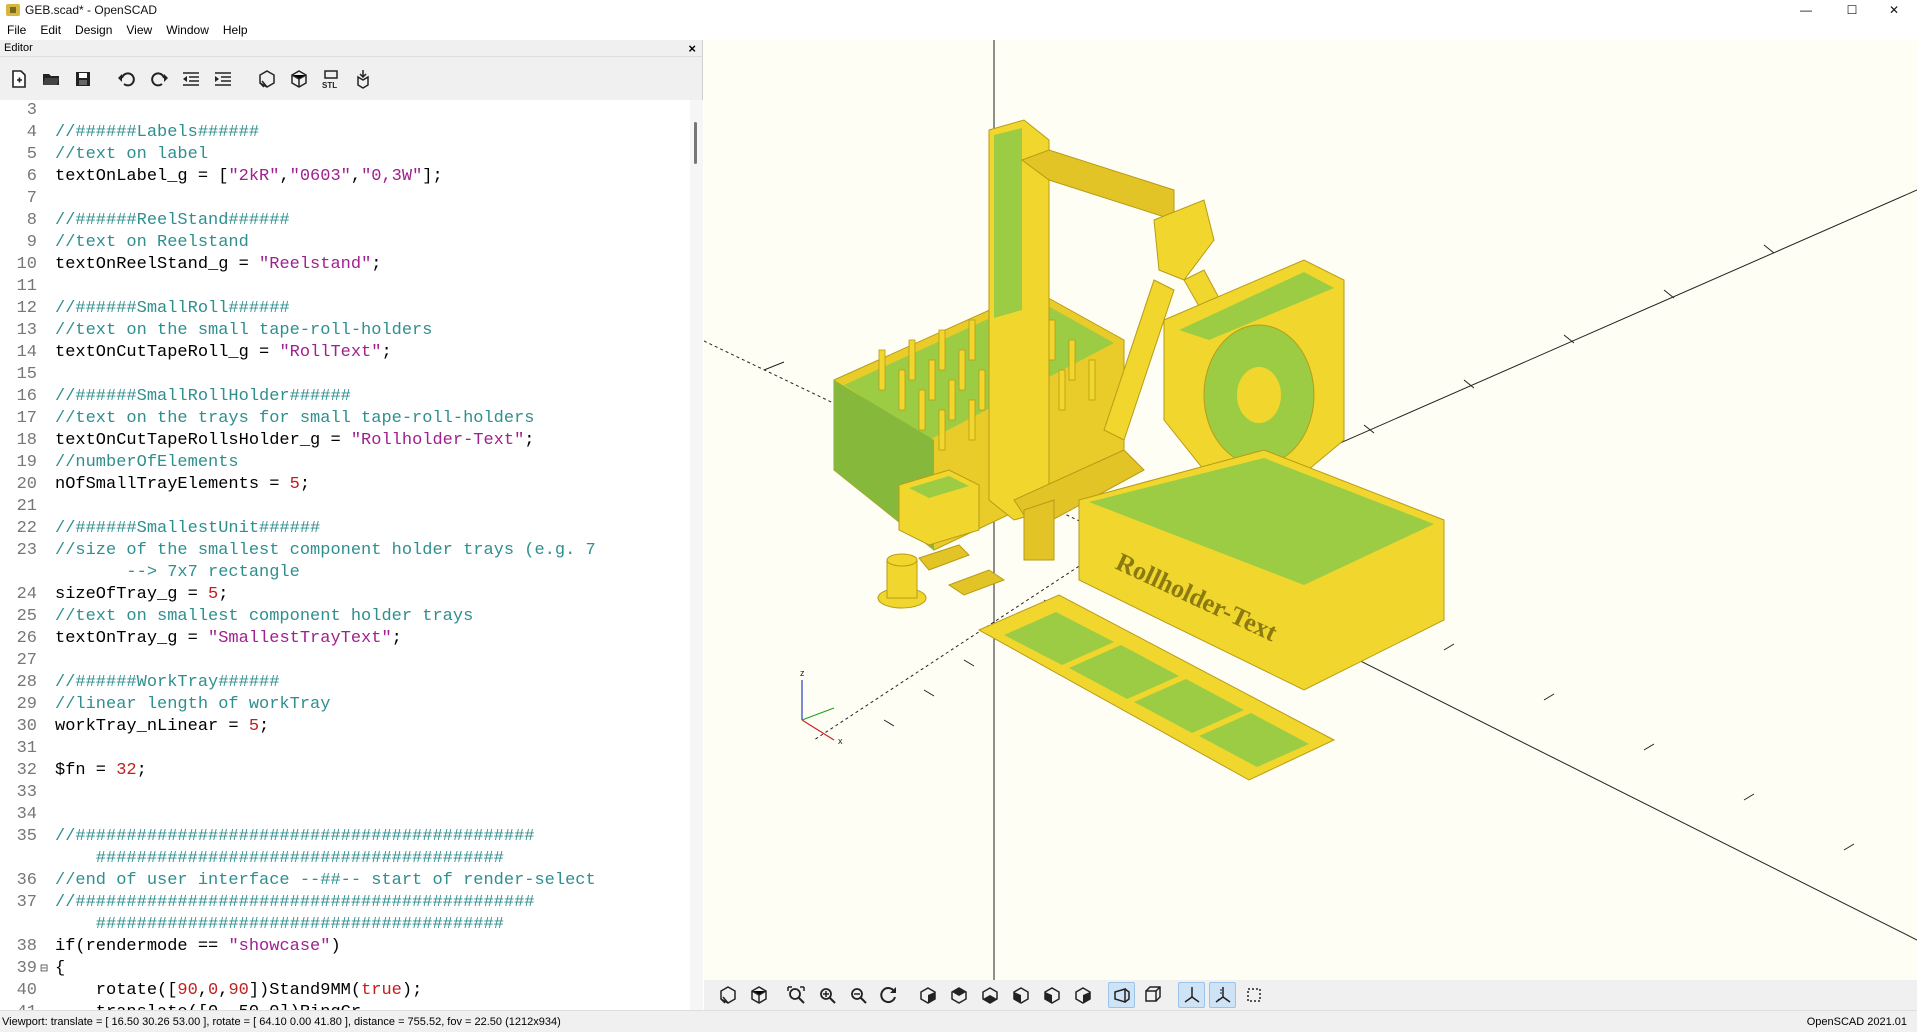 The width and height of the screenshot is (1917, 1032). I want to click on show-edges-icon, so click(1253, 995).